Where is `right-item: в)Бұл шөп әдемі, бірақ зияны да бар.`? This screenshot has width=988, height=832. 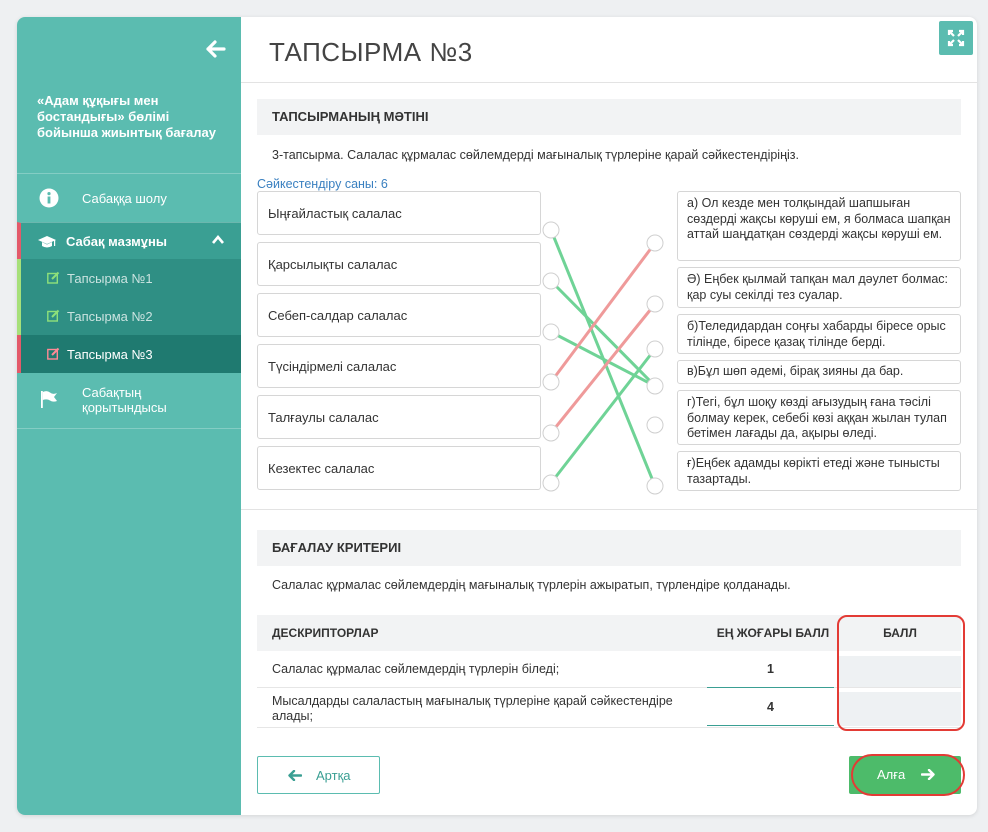
right-item: в)Бұл шөп әдемі, бірақ зияны да бар. is located at coordinates (819, 372).